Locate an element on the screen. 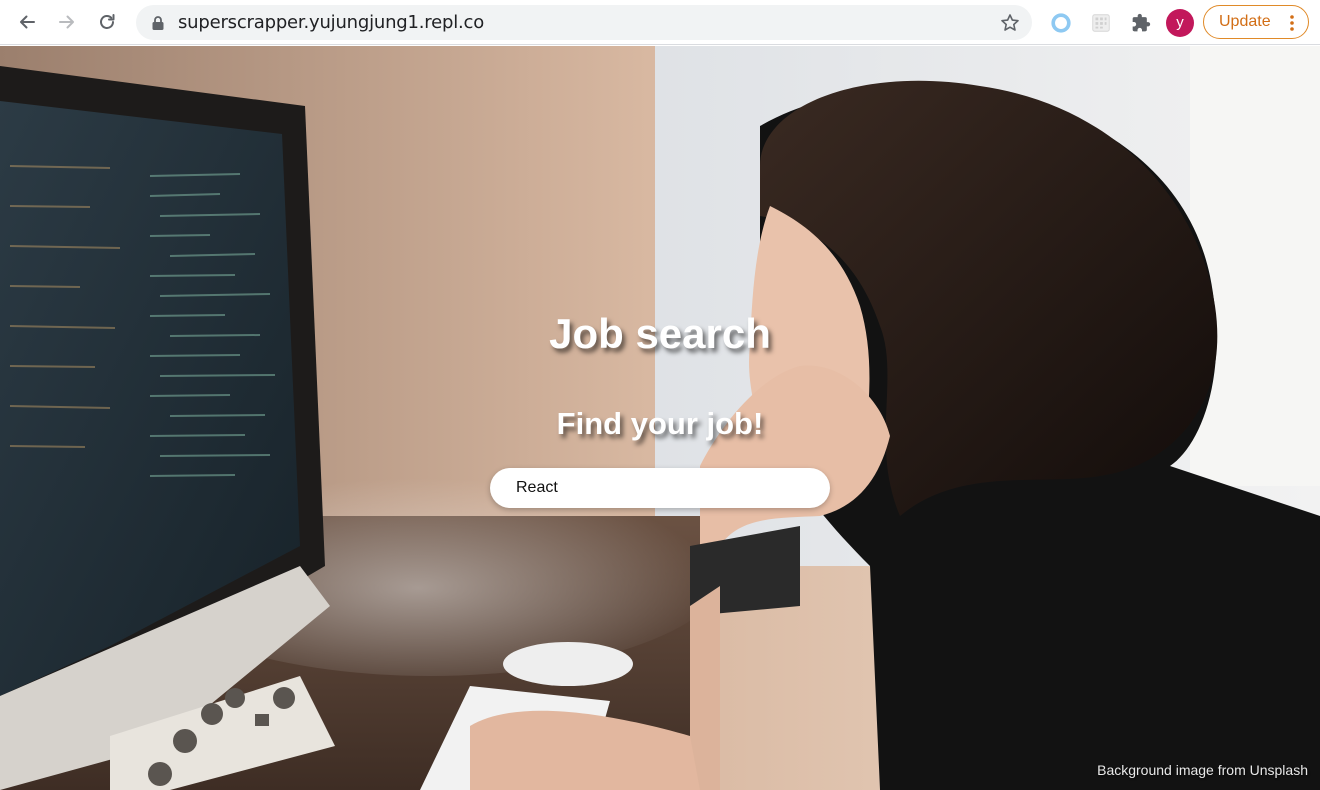 The image size is (1320, 790). extensions-menu-button is located at coordinates (1141, 23).